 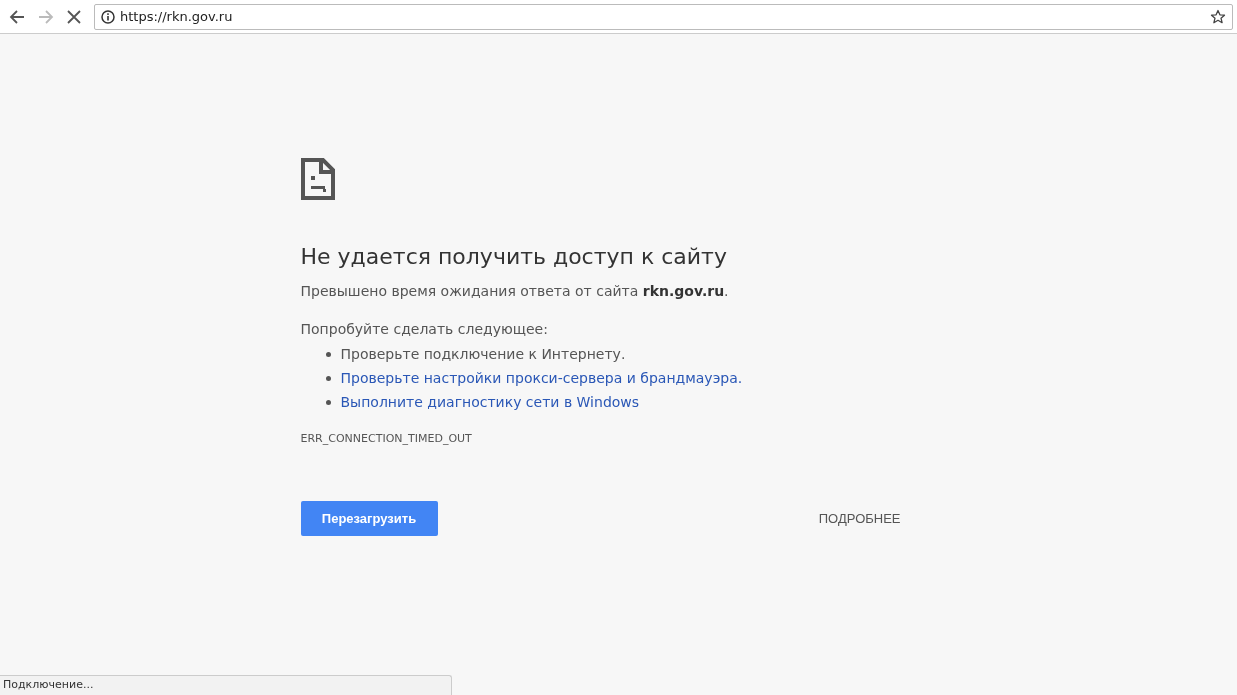 I want to click on suggestions-heading: Попробуйте сделать следующее:, so click(x=424, y=329).